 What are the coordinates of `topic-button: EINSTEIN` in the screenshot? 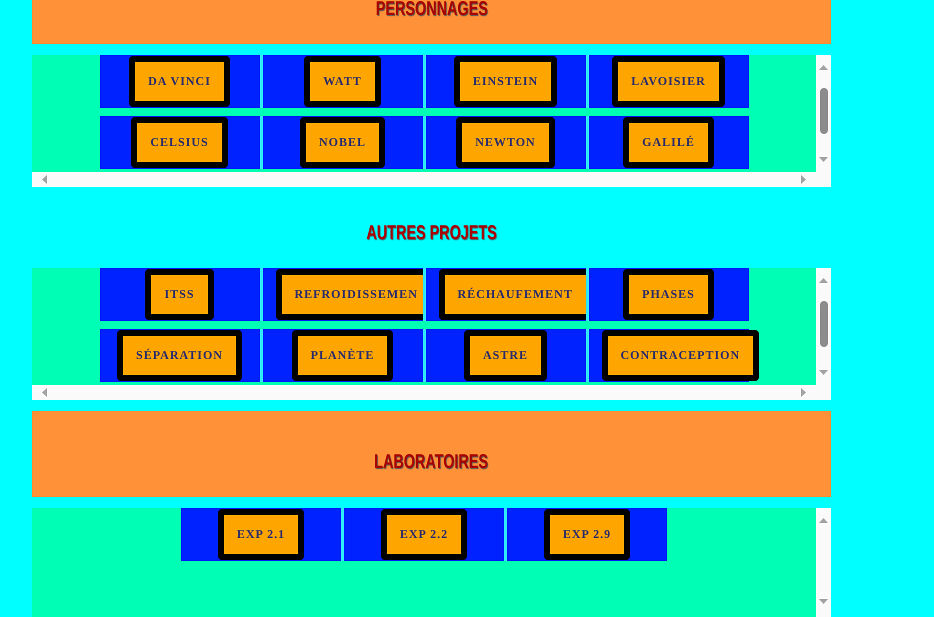 It's located at (506, 81).